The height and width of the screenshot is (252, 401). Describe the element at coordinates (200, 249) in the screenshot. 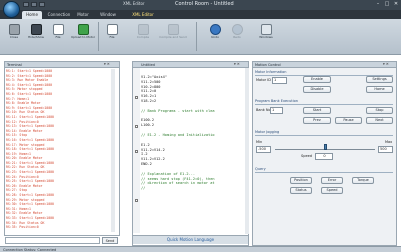

I see `status-bar: Connection Status: Connected` at that location.